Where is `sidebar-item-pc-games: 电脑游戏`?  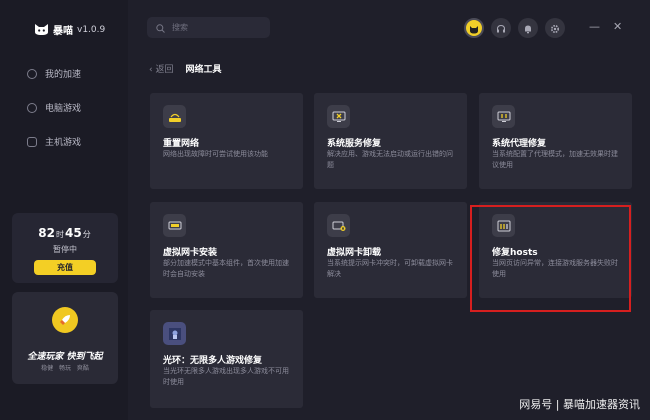
sidebar-item-pc-games: 电脑游戏 is located at coordinates (54, 107).